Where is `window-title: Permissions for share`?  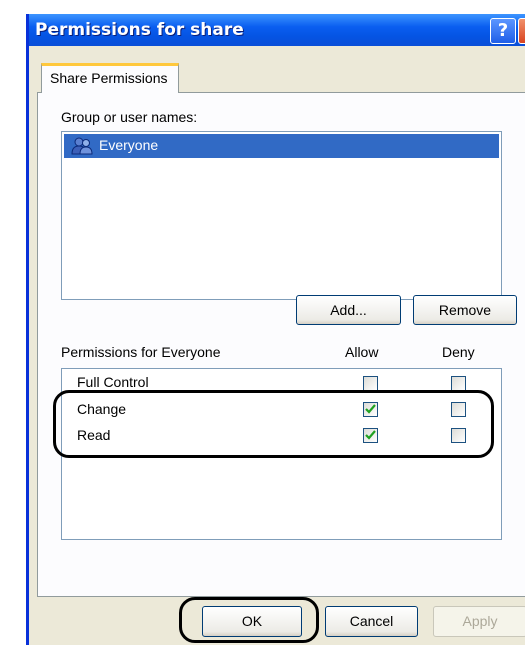
window-title: Permissions for share is located at coordinates (139, 30).